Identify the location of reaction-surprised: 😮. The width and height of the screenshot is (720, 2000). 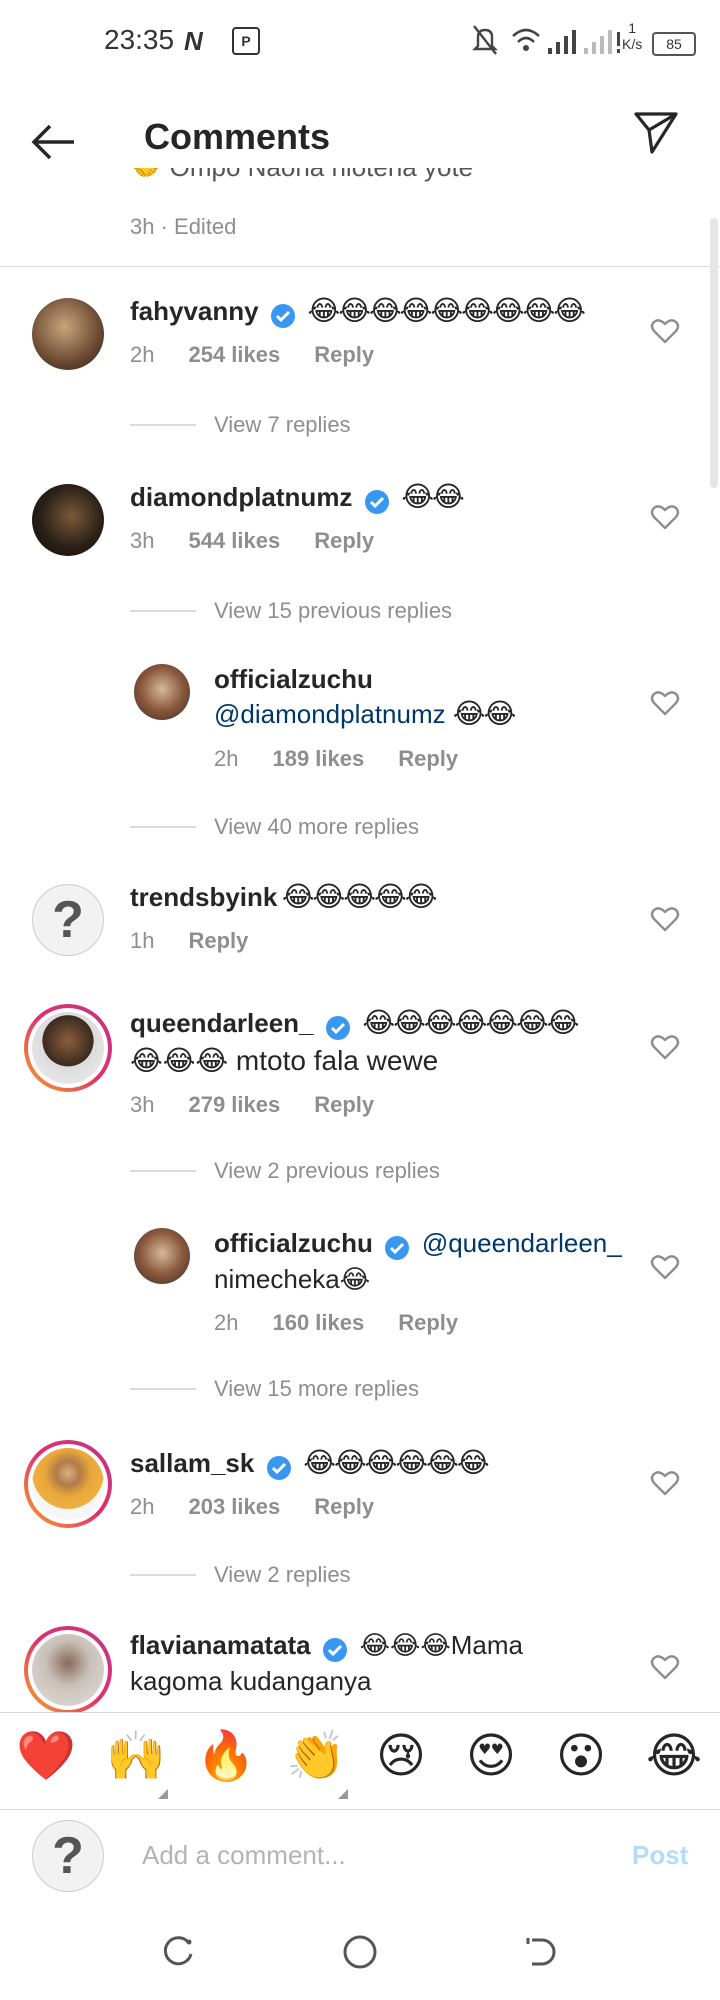
(581, 1757).